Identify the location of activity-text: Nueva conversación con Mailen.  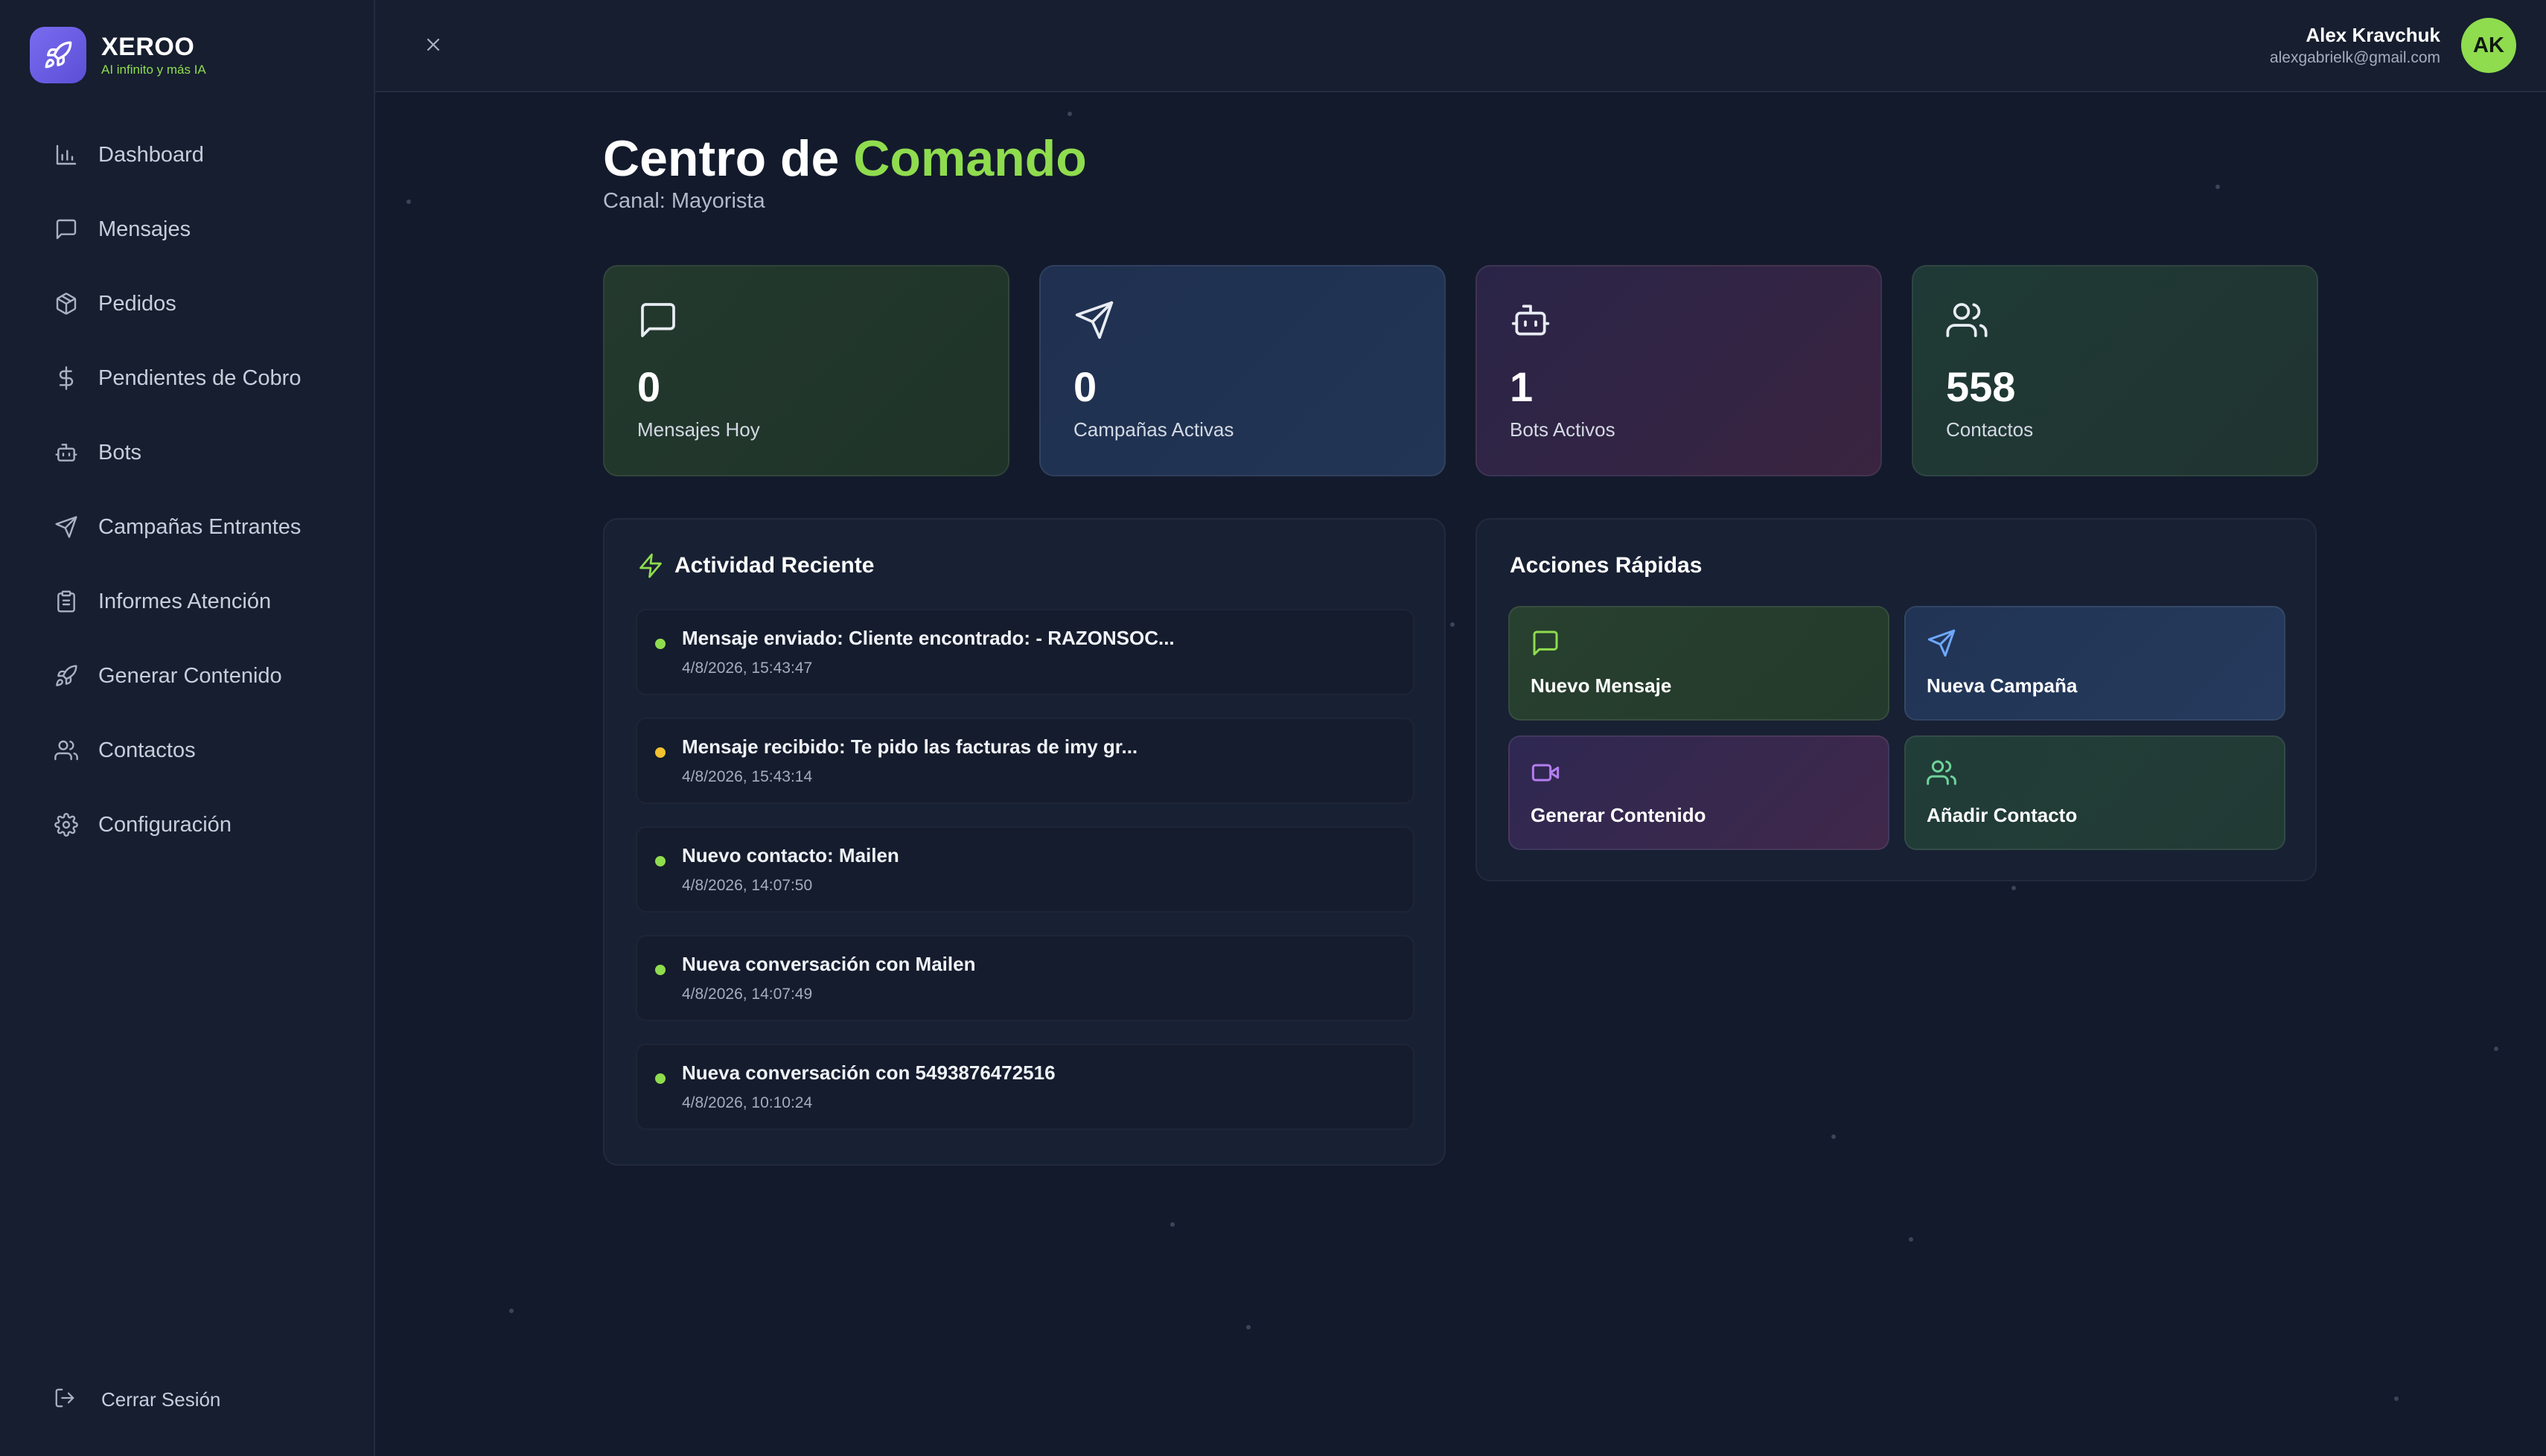
(829, 964).